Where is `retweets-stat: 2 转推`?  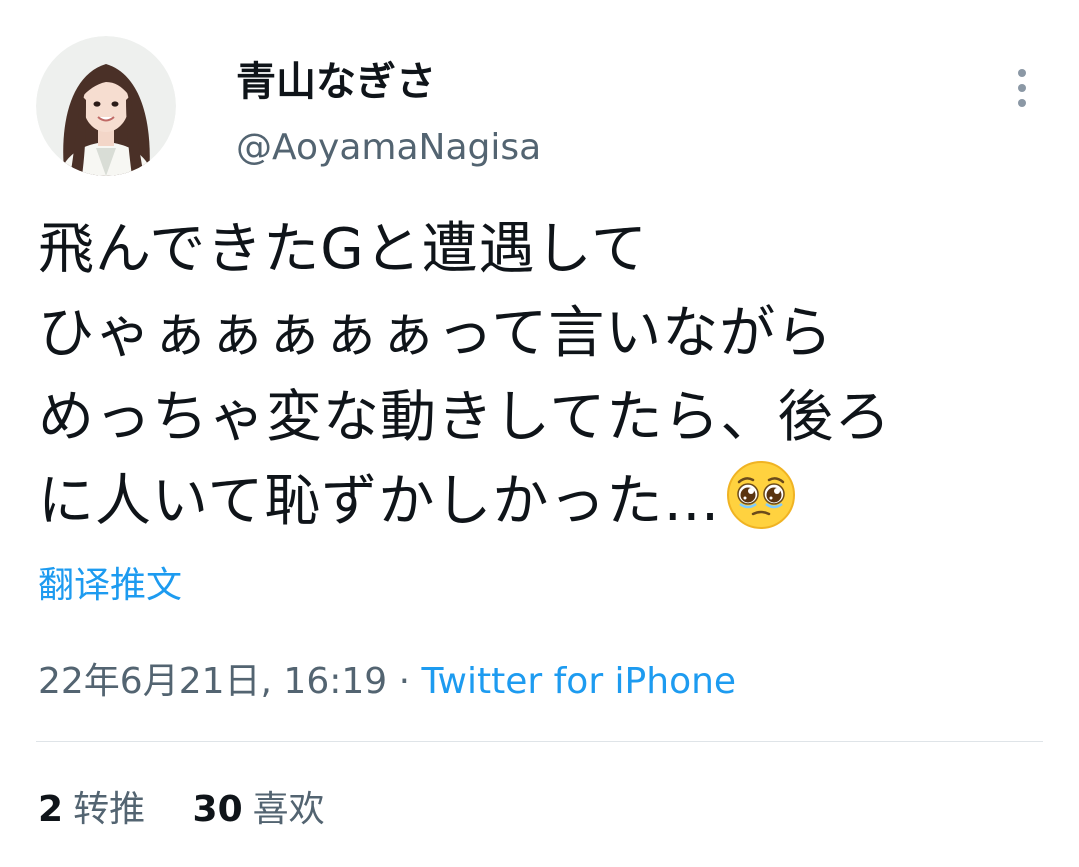
retweets-stat: 2 转推 is located at coordinates (91, 810).